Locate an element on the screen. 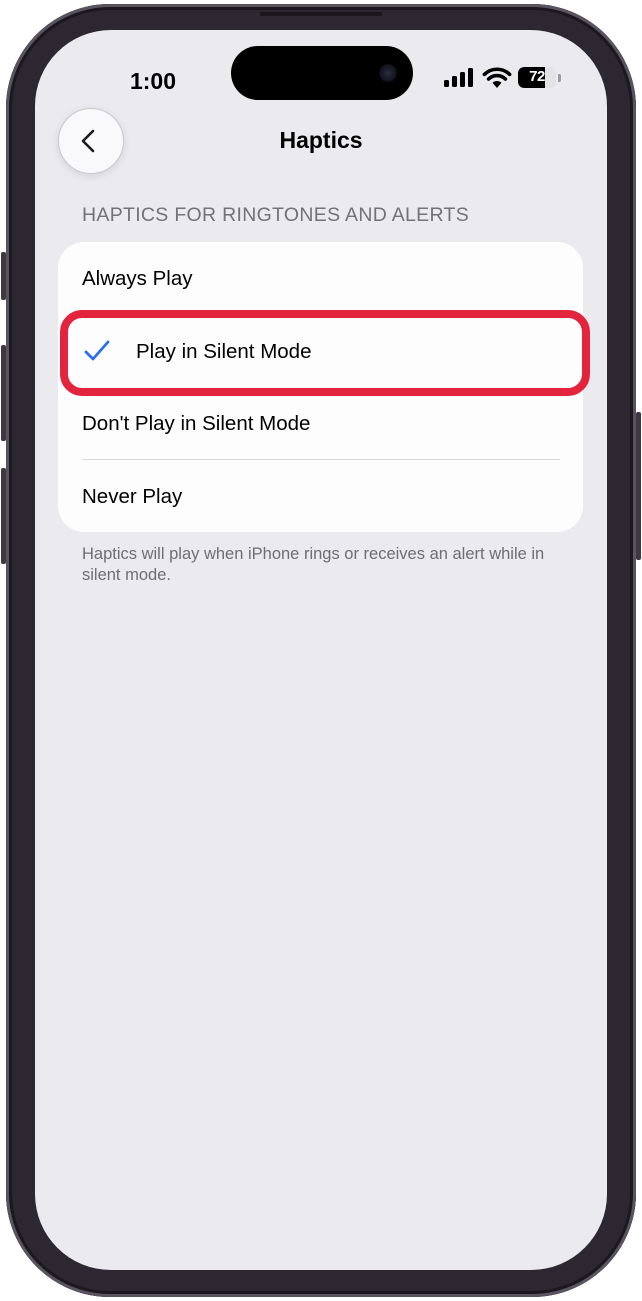 Image resolution: width=642 pixels, height=1301 pixels. status-time: 1:00 is located at coordinates (153, 81).